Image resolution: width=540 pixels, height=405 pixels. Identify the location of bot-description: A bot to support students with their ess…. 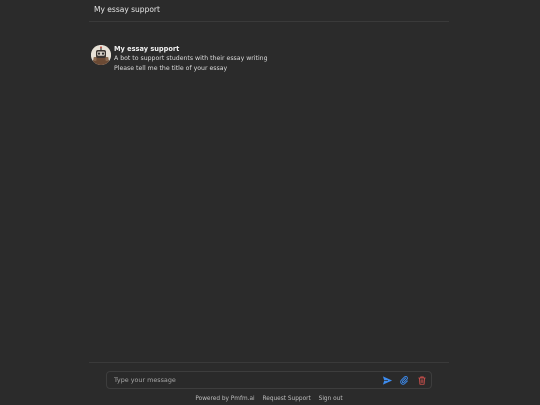
(191, 58).